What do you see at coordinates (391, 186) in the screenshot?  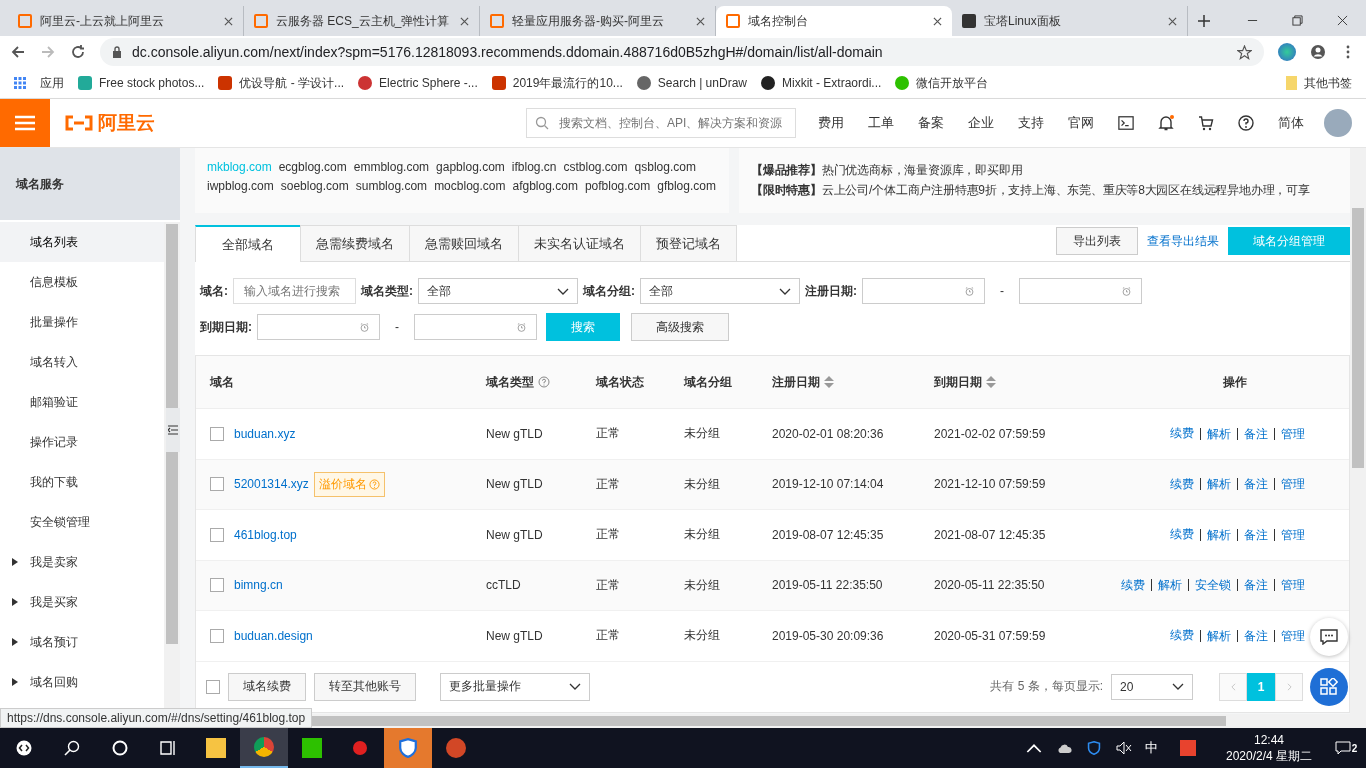 I see `domain-suggestion: sumblog.com` at bounding box center [391, 186].